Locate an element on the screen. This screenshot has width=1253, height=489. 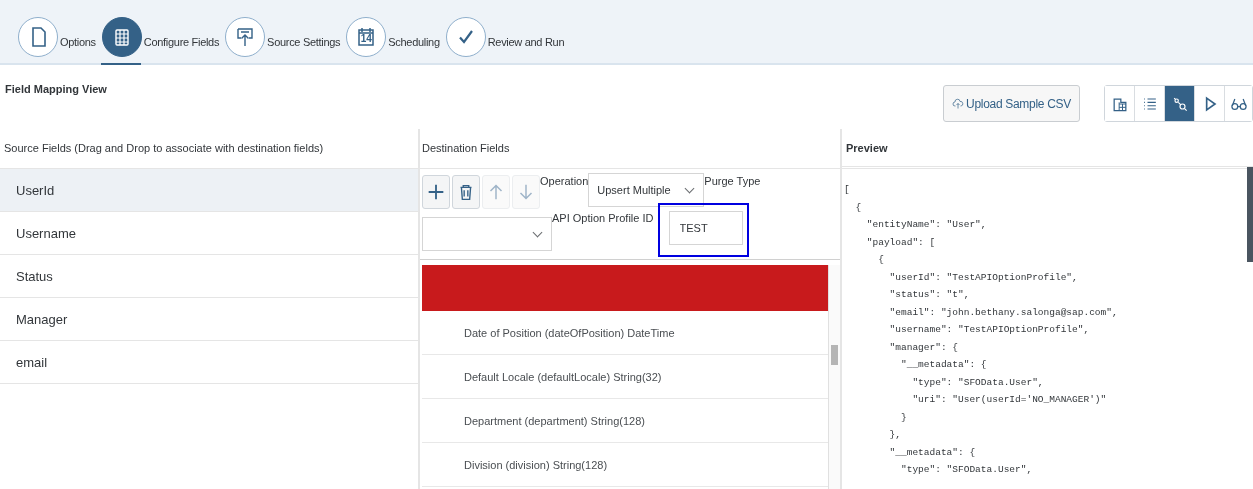
column-heading: Preview is located at coordinates (1047, 149).